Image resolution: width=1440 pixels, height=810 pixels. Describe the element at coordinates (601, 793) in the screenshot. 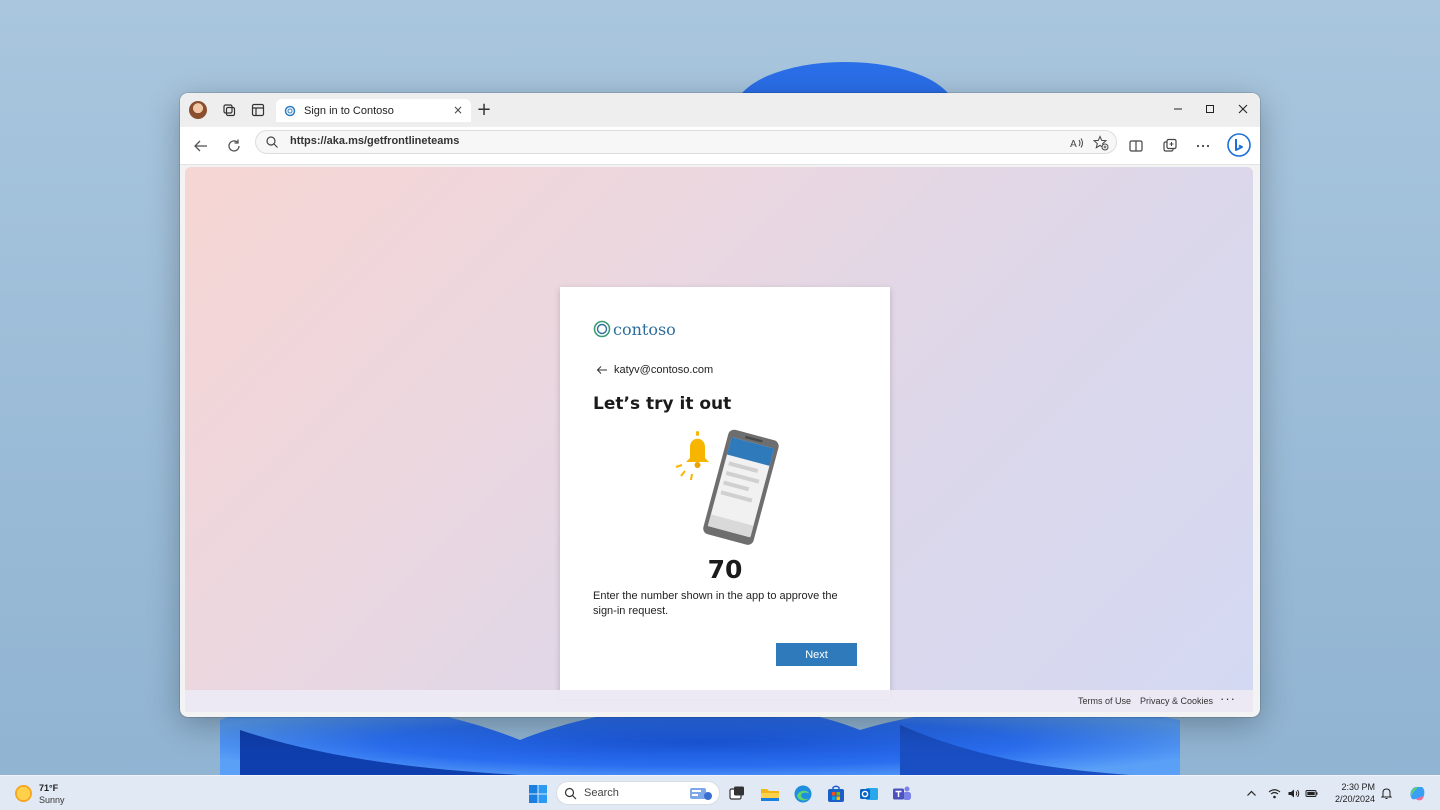

I see `taskbar-search-placeholder: Search` at that location.